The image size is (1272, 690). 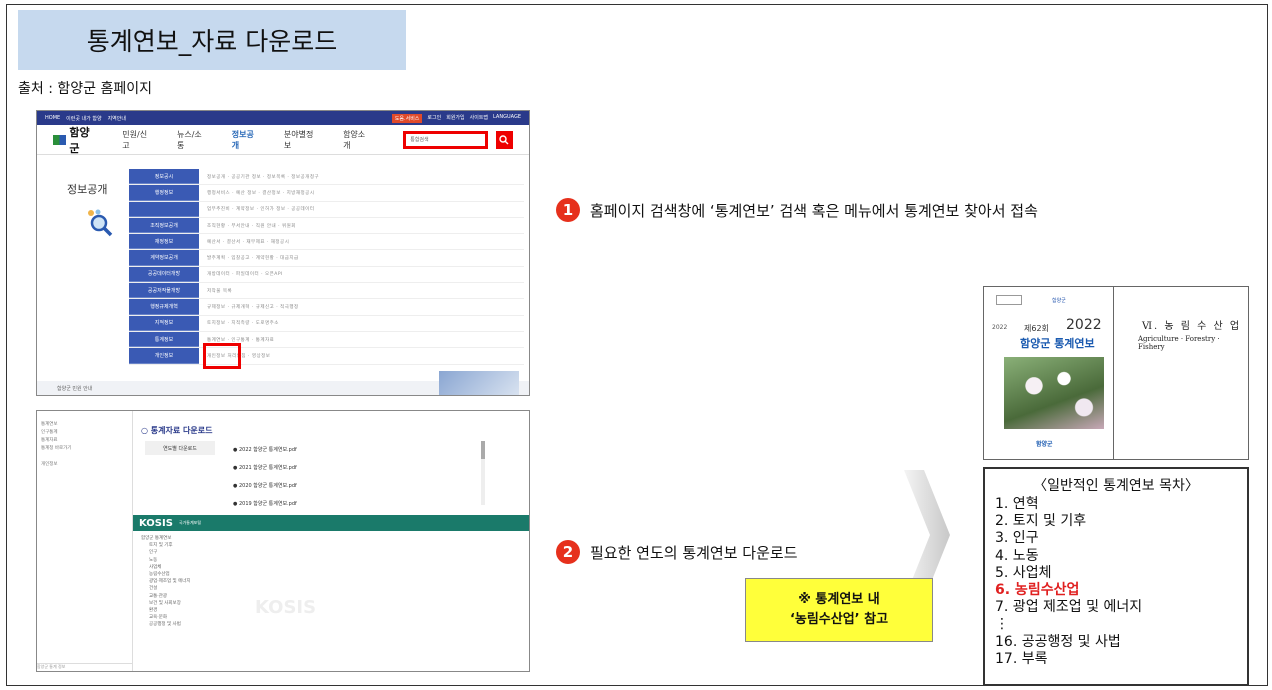 What do you see at coordinates (1009, 300) in the screenshot?
I see `cover-logo-icon` at bounding box center [1009, 300].